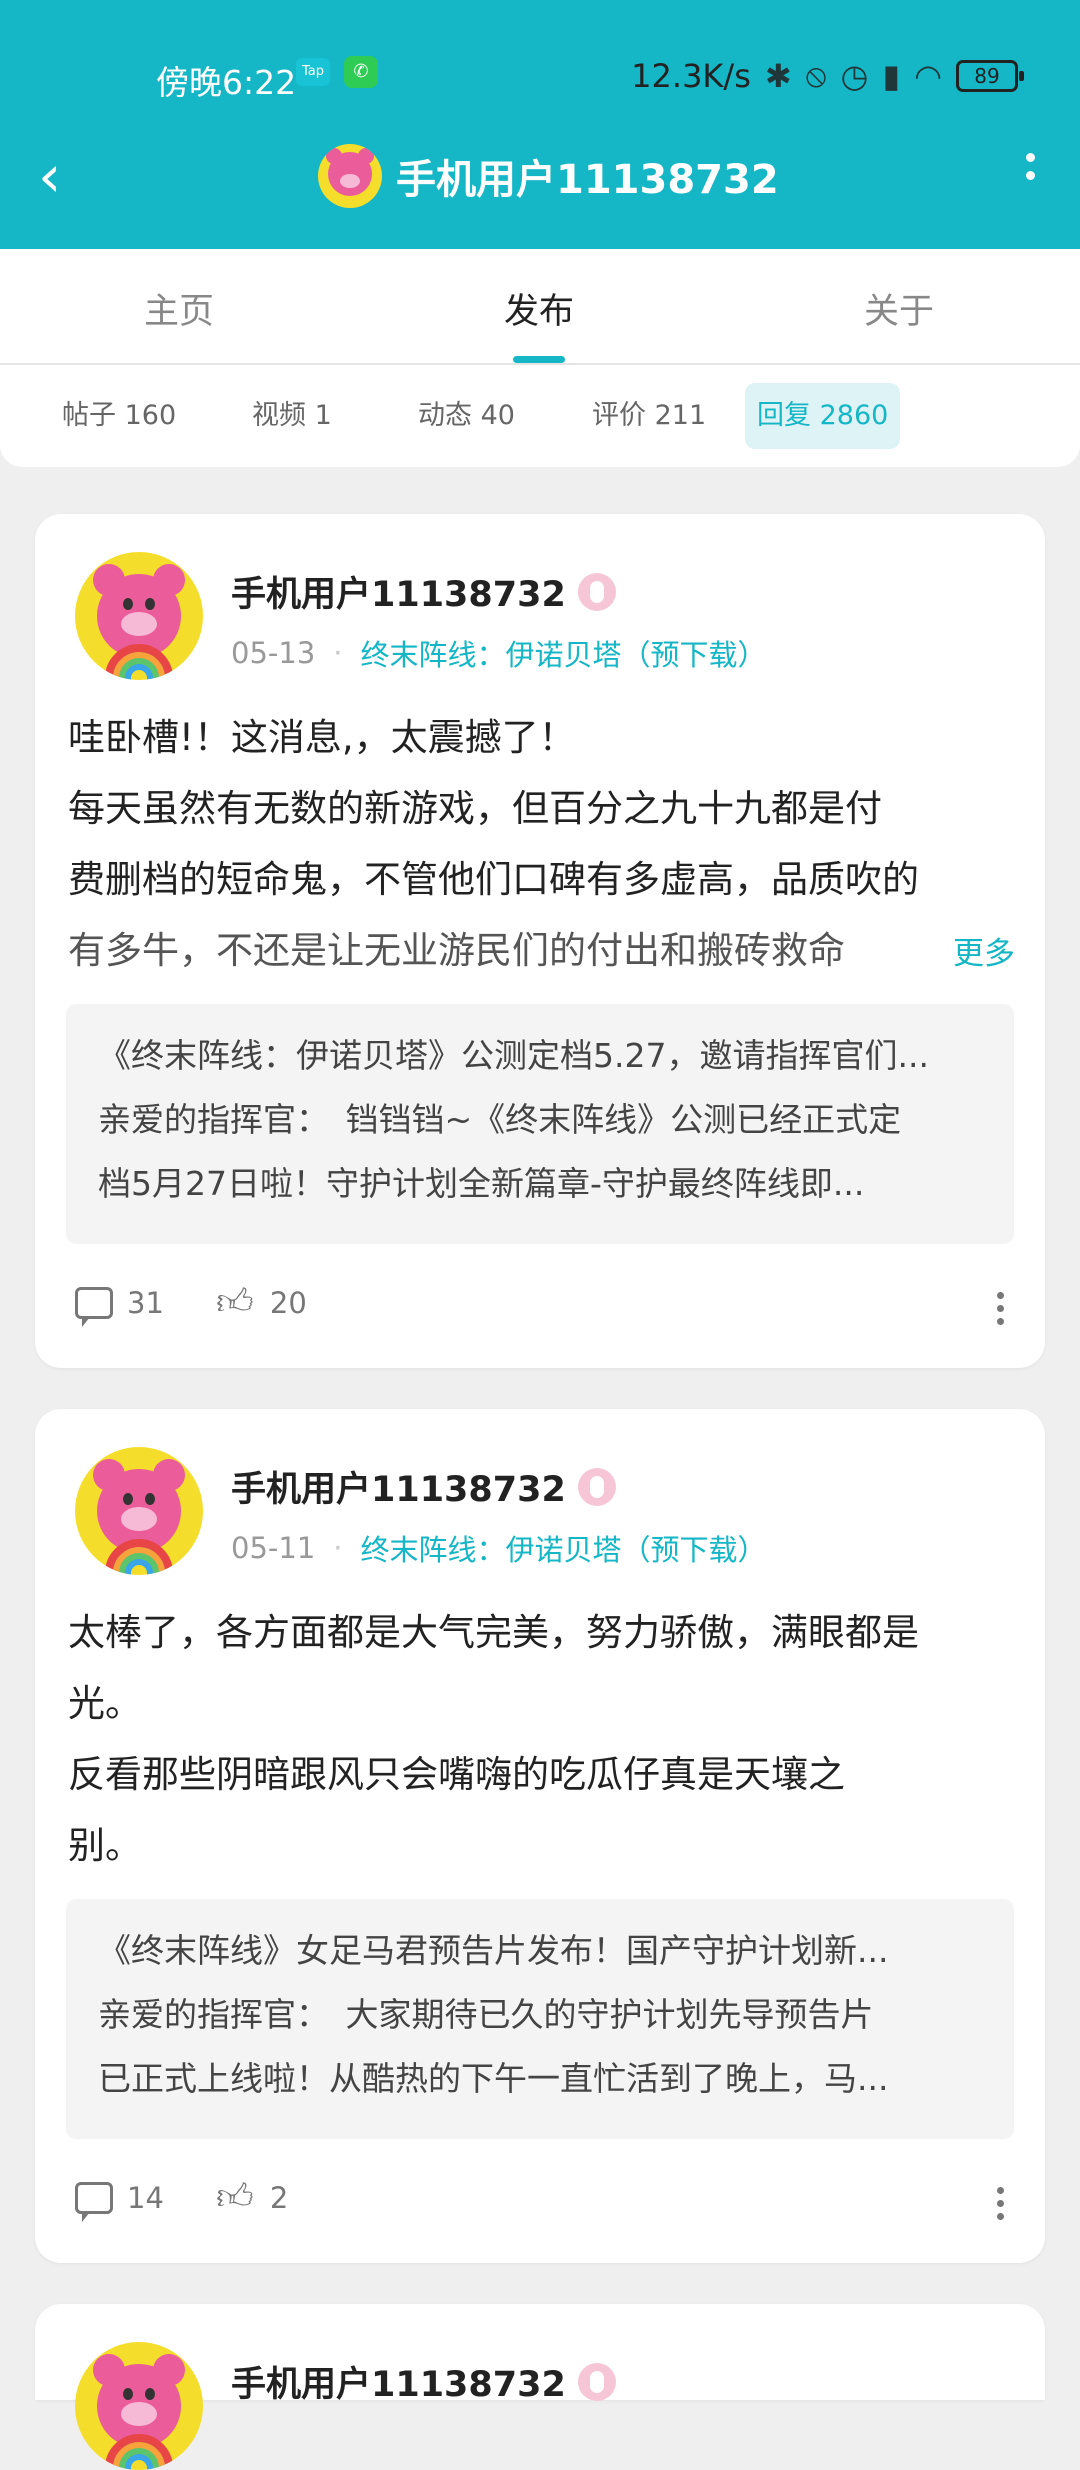  I want to click on post-meta: 05-11 · 终末阵线：伊诺贝塔（预下载）, so click(499, 1548).